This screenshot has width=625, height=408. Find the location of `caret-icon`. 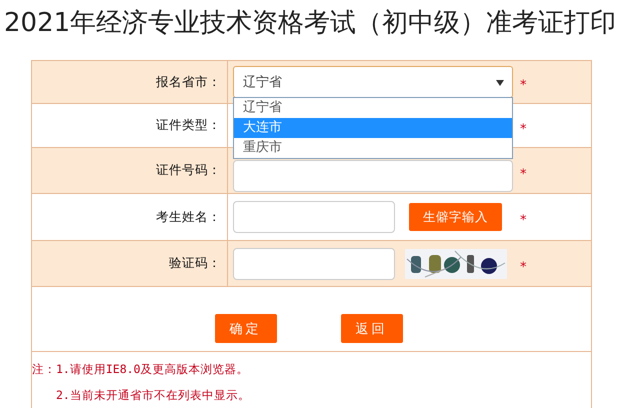

caret-icon is located at coordinates (500, 83).